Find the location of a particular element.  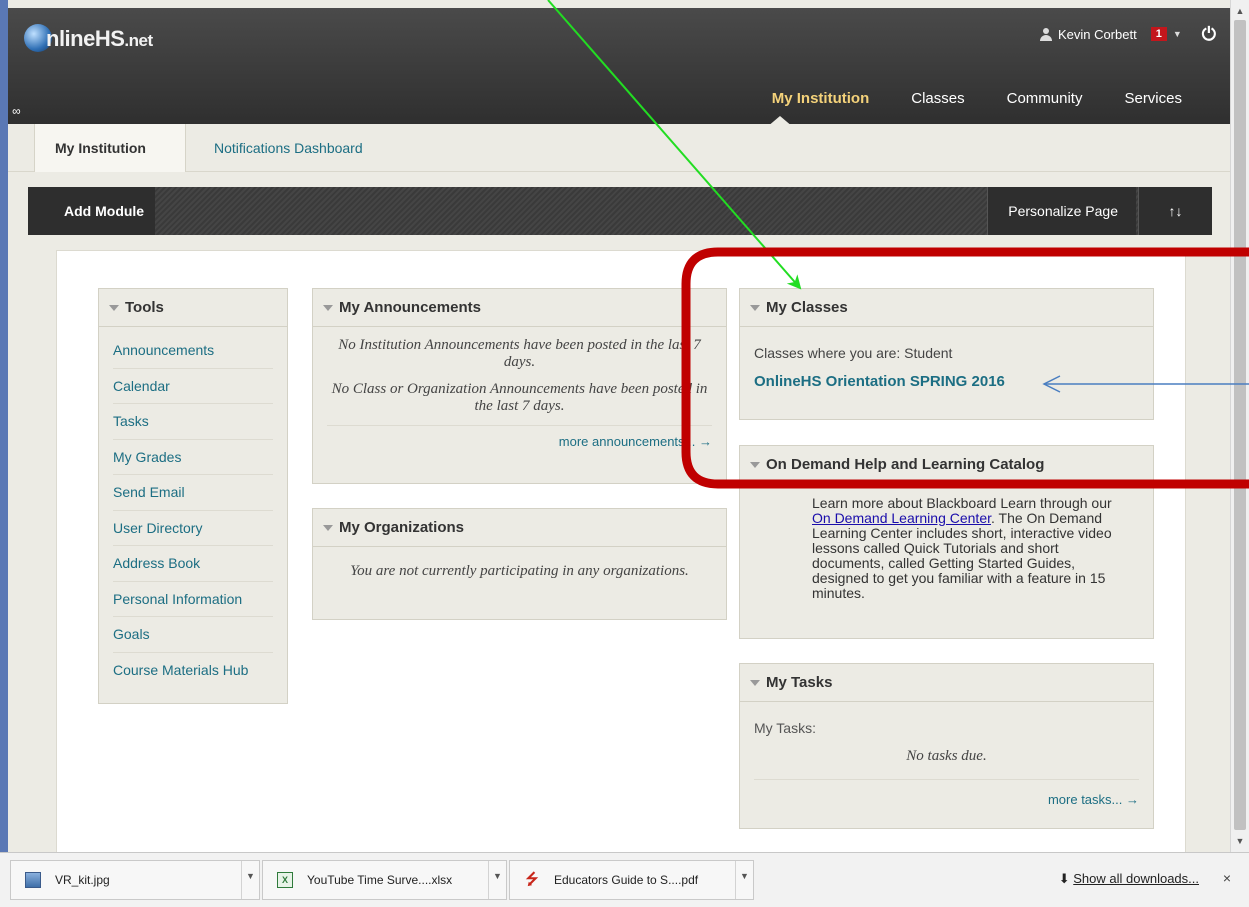

image-file-icon is located at coordinates (33, 880).